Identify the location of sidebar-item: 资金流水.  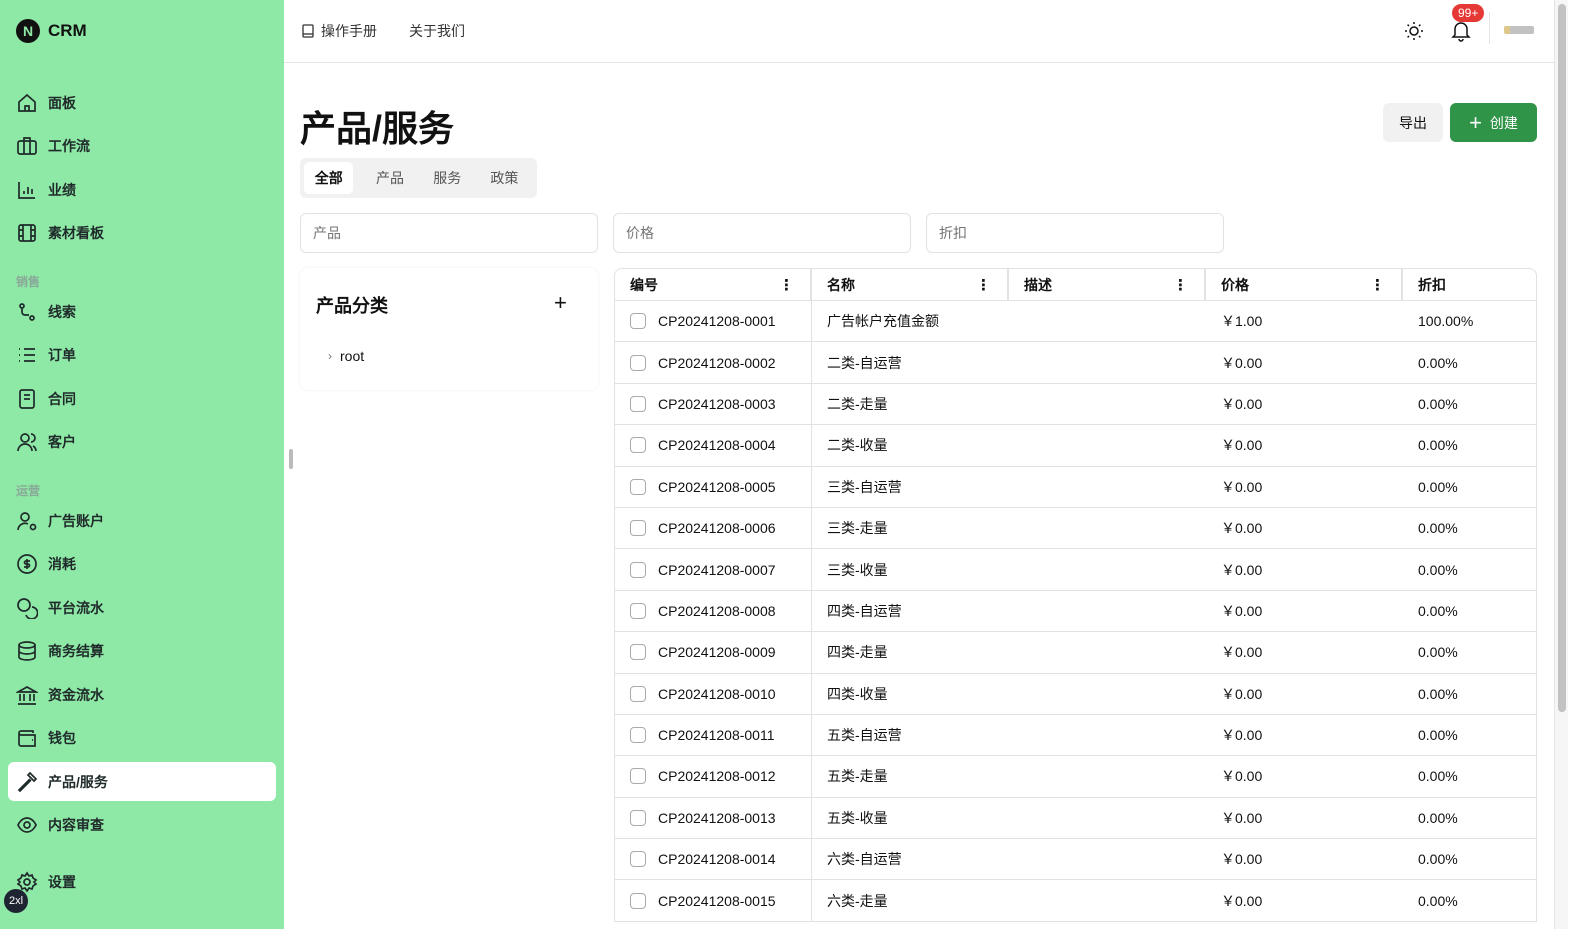
(142, 694).